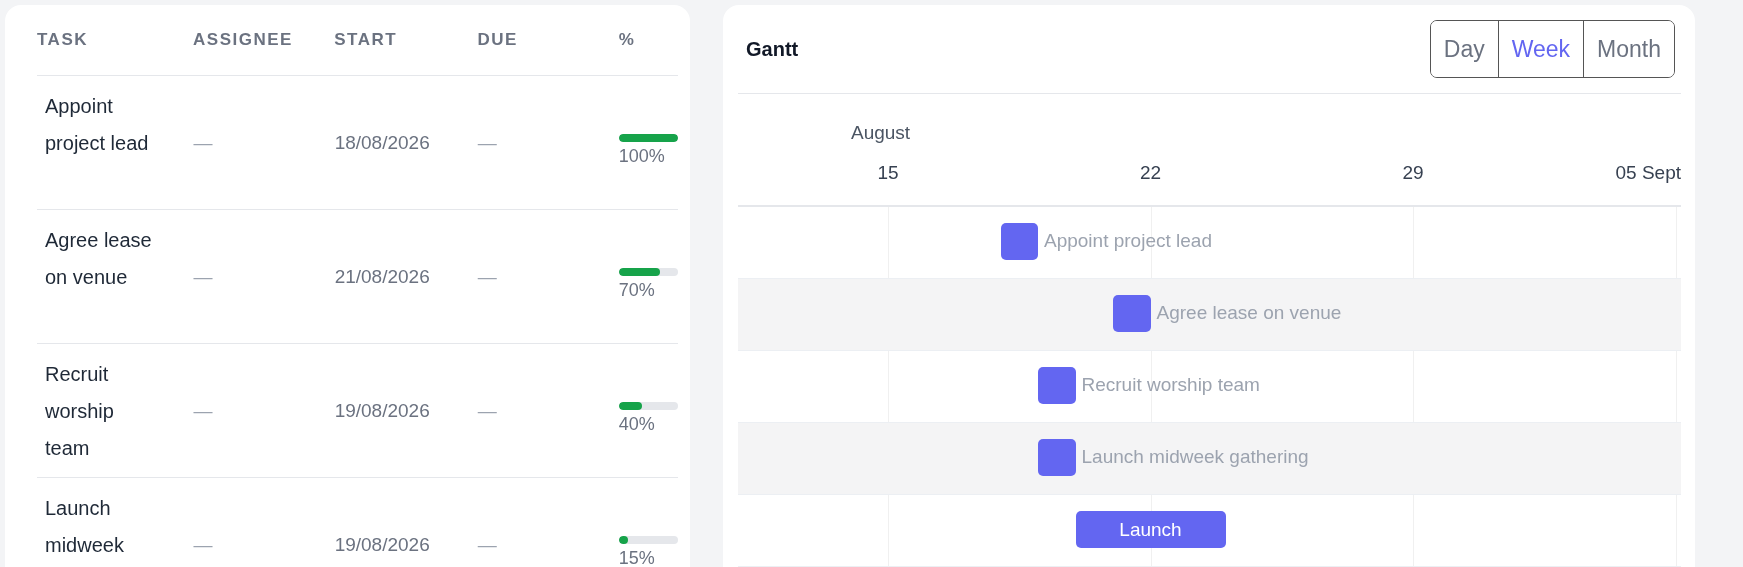 The height and width of the screenshot is (567, 1743). Describe the element at coordinates (642, 156) in the screenshot. I see `percent-text: 100%` at that location.